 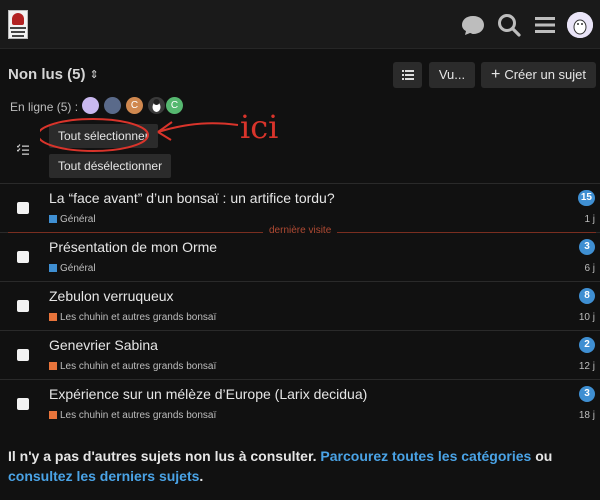 What do you see at coordinates (47, 74) in the screenshot?
I see `filter-label: Non lus (5)` at bounding box center [47, 74].